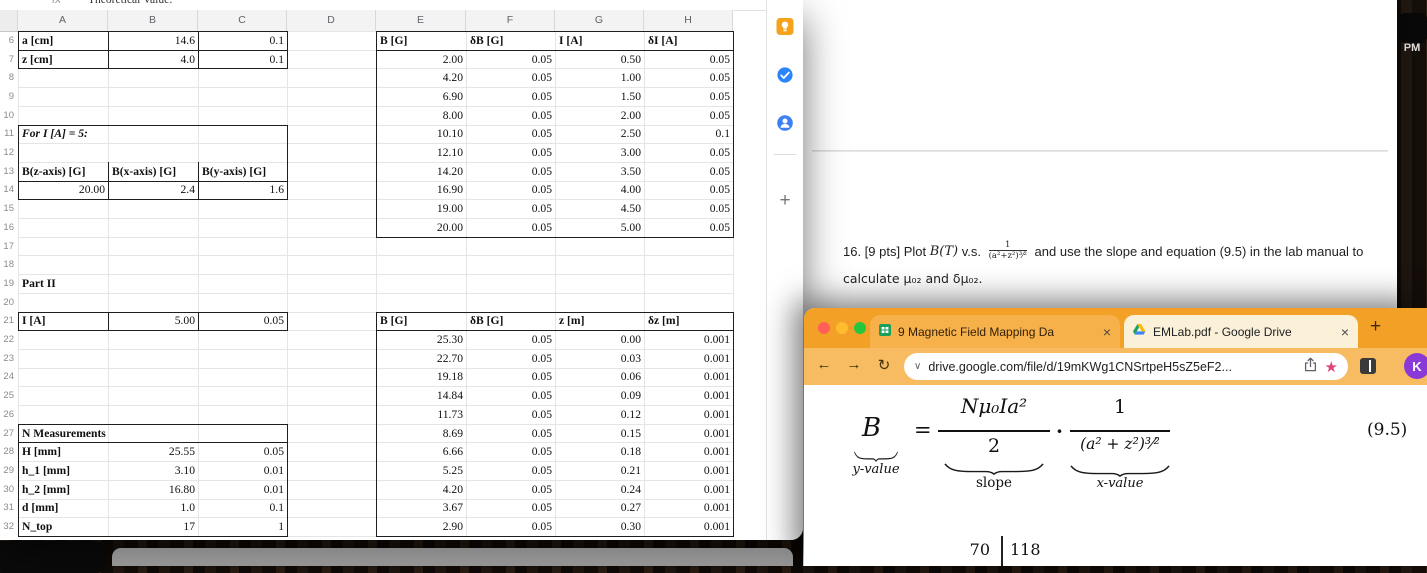 Image resolution: width=1427 pixels, height=573 pixels. I want to click on equation-slope-label: slope, so click(993, 483).